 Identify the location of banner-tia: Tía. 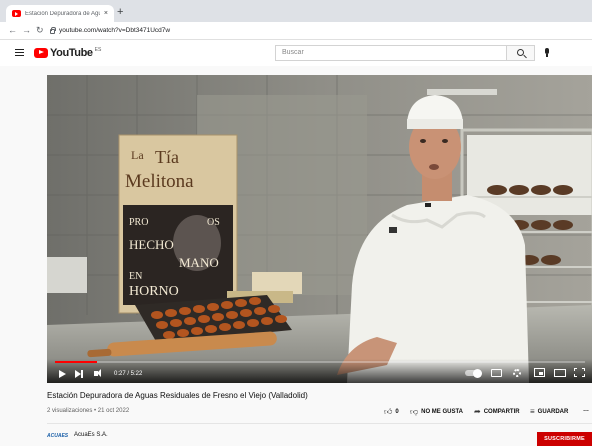
(167, 157).